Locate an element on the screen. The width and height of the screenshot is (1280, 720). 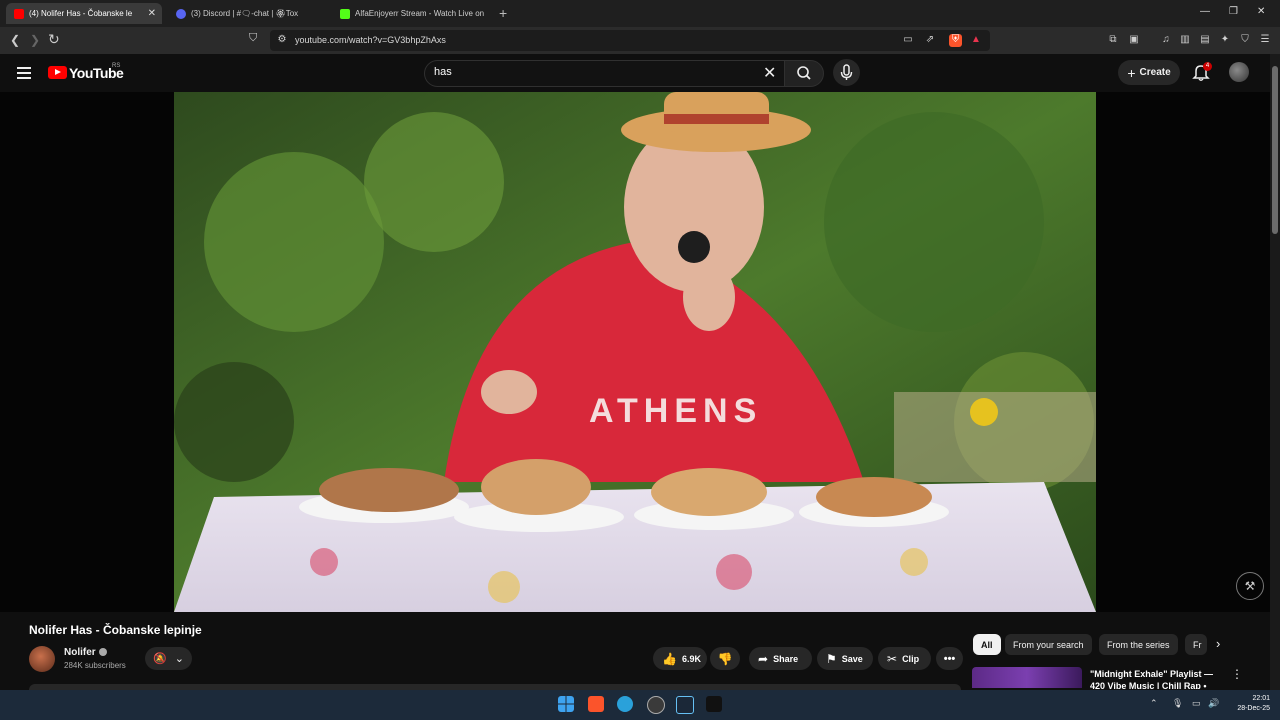
share-button: ➦ Share is located at coordinates (780, 658).